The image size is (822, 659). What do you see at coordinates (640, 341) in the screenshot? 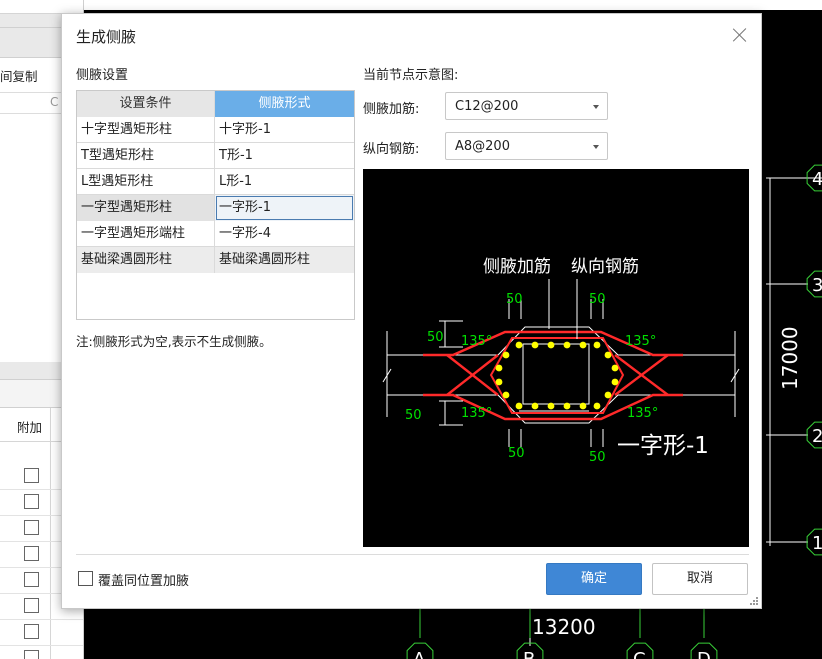
I see `angle-135-top-right: 135°` at bounding box center [640, 341].